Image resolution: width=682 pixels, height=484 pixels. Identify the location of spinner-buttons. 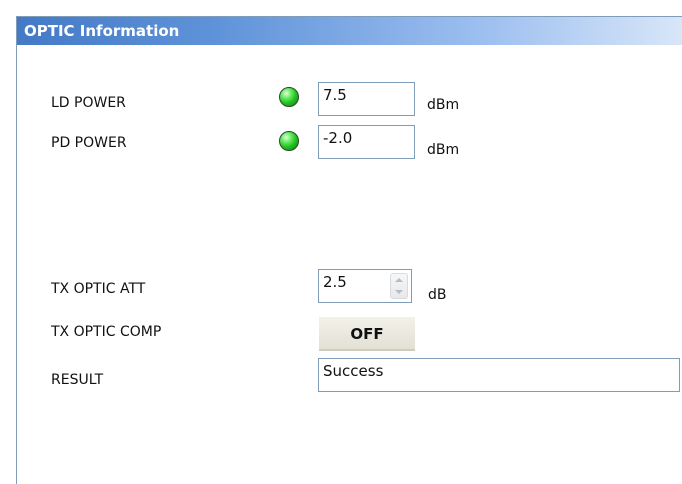
(399, 286).